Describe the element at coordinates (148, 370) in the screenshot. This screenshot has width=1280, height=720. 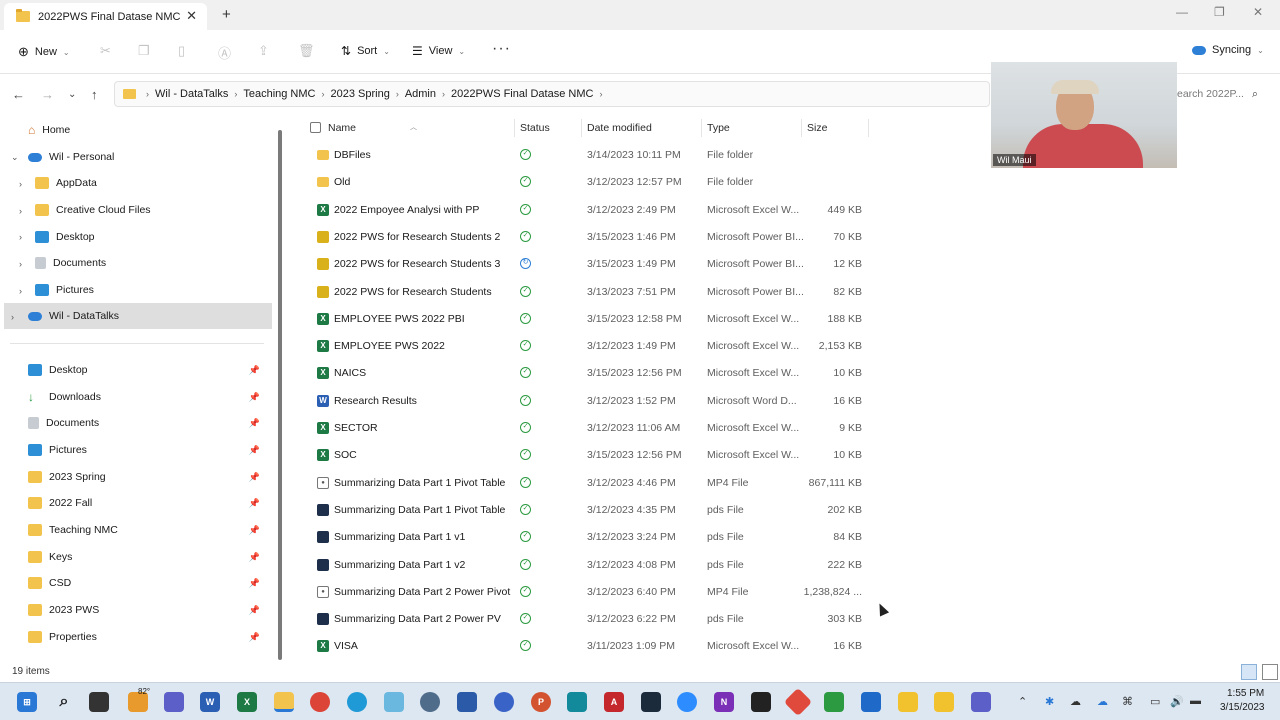
I see `quick-access-desktop: Desktop 📌` at that location.